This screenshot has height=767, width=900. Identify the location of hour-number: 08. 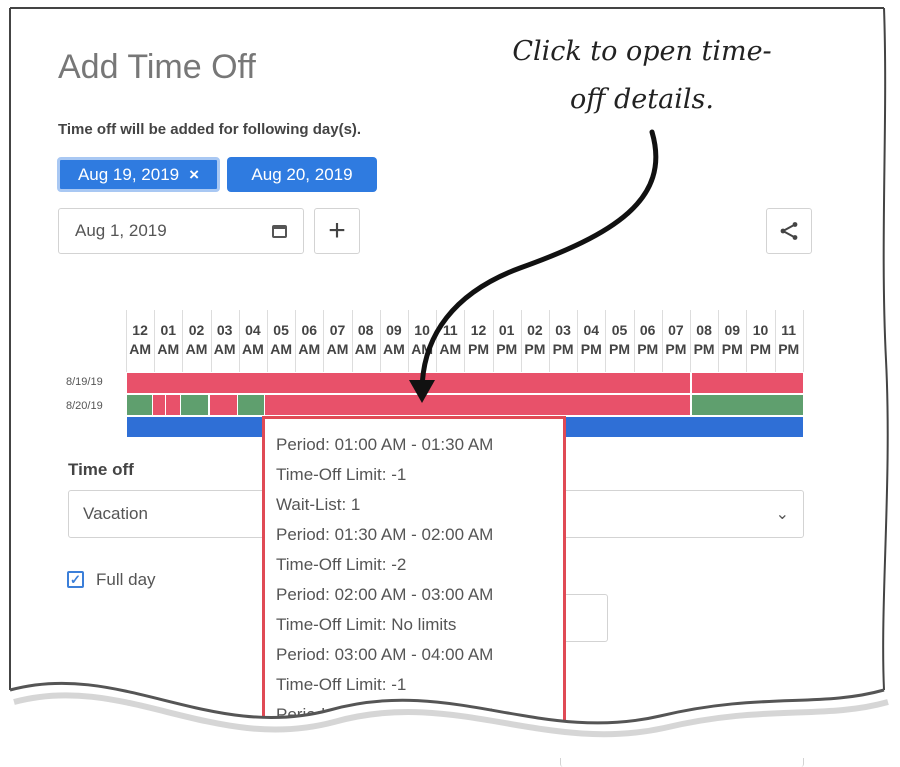
(365, 330).